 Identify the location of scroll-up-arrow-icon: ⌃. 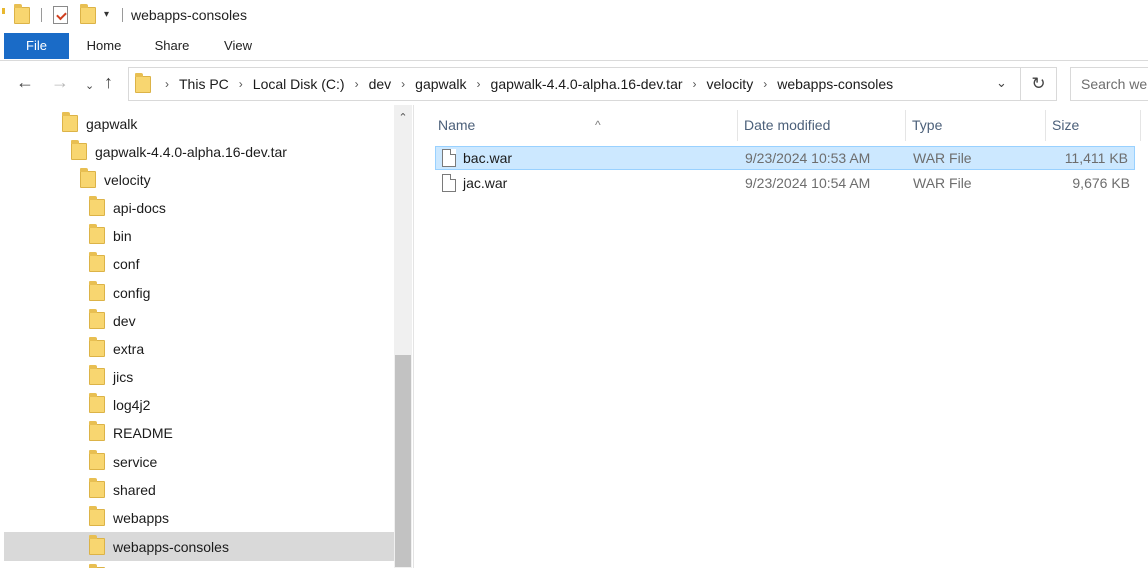
(403, 117).